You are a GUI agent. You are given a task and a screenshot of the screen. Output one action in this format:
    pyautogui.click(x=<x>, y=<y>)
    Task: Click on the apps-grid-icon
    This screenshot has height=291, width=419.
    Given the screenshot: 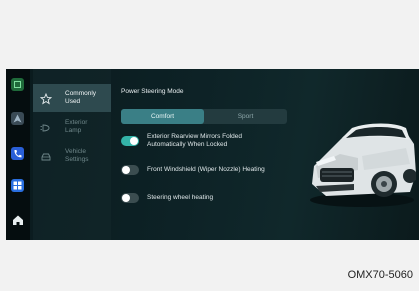 What is the action you would take?
    pyautogui.click(x=17, y=185)
    